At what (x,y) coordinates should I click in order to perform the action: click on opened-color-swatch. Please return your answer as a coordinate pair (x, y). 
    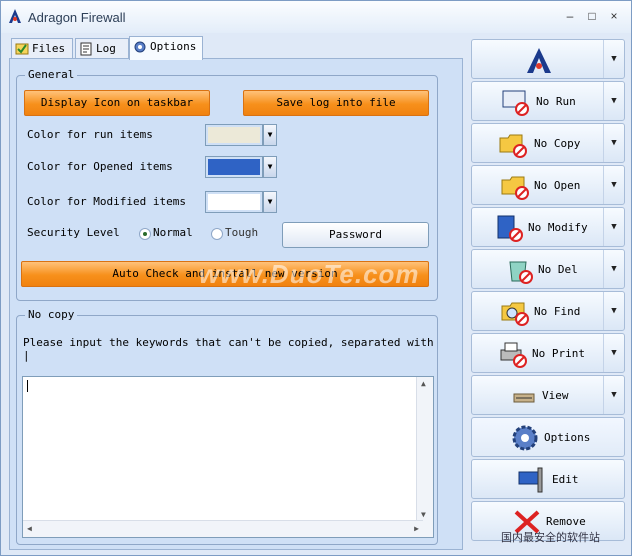
    Looking at the image, I should click on (234, 167).